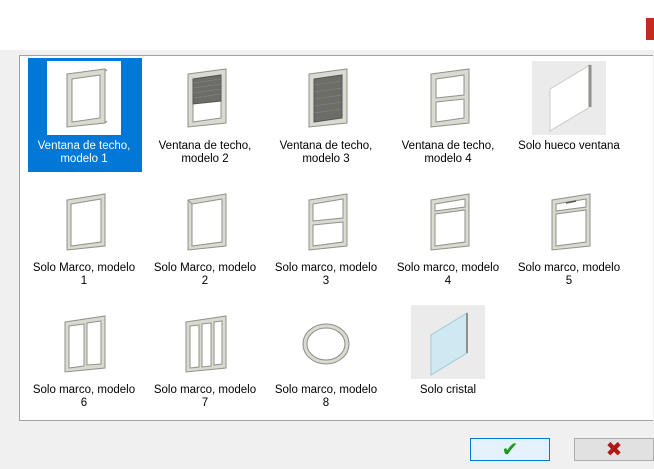 This screenshot has width=654, height=469. I want to click on gallery-item-skylight-3: Ventana de techo, modelo 3, so click(326, 117).